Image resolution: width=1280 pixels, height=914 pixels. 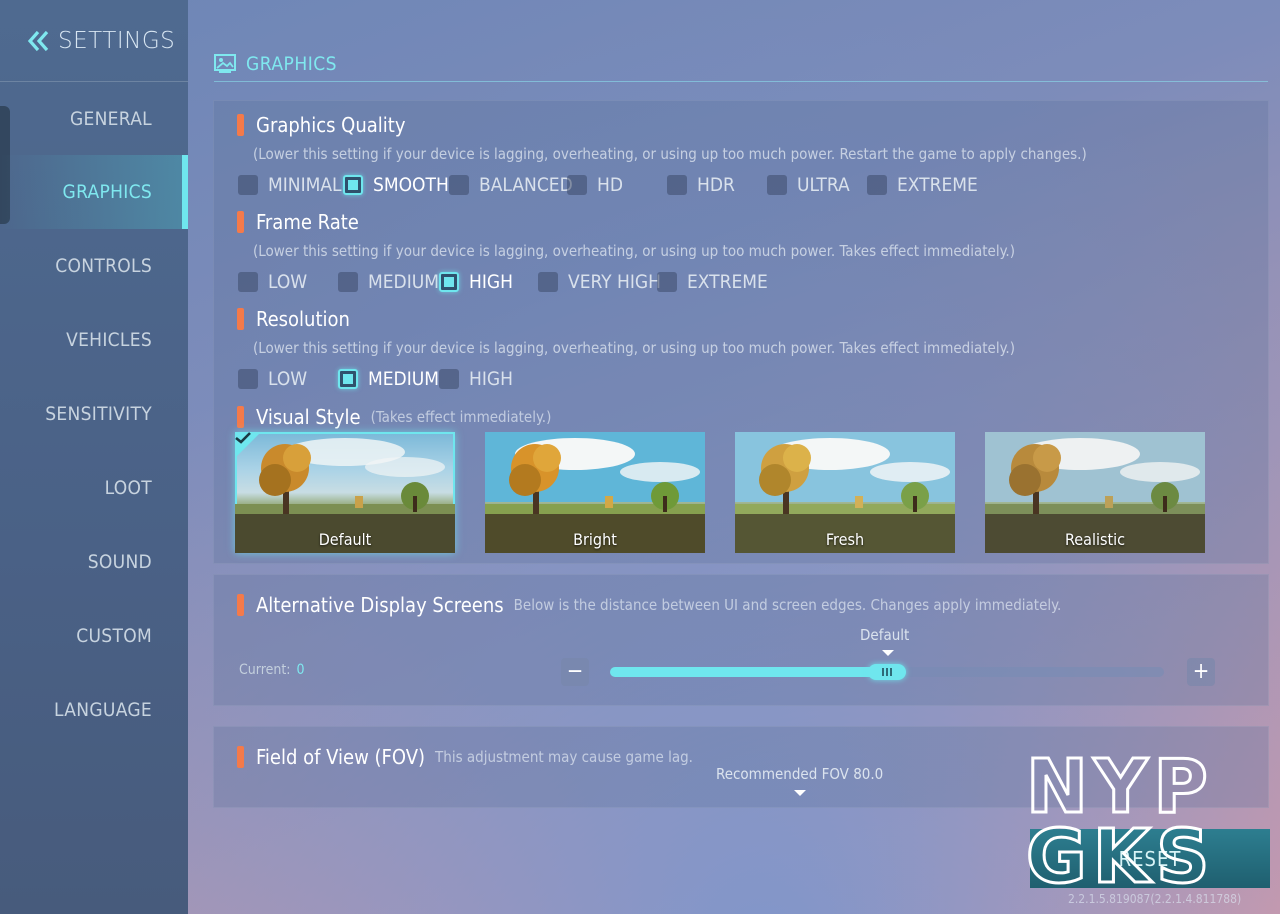 I want to click on visual-style-label: Visual Style (Takes effect immediately.), so click(x=394, y=417).